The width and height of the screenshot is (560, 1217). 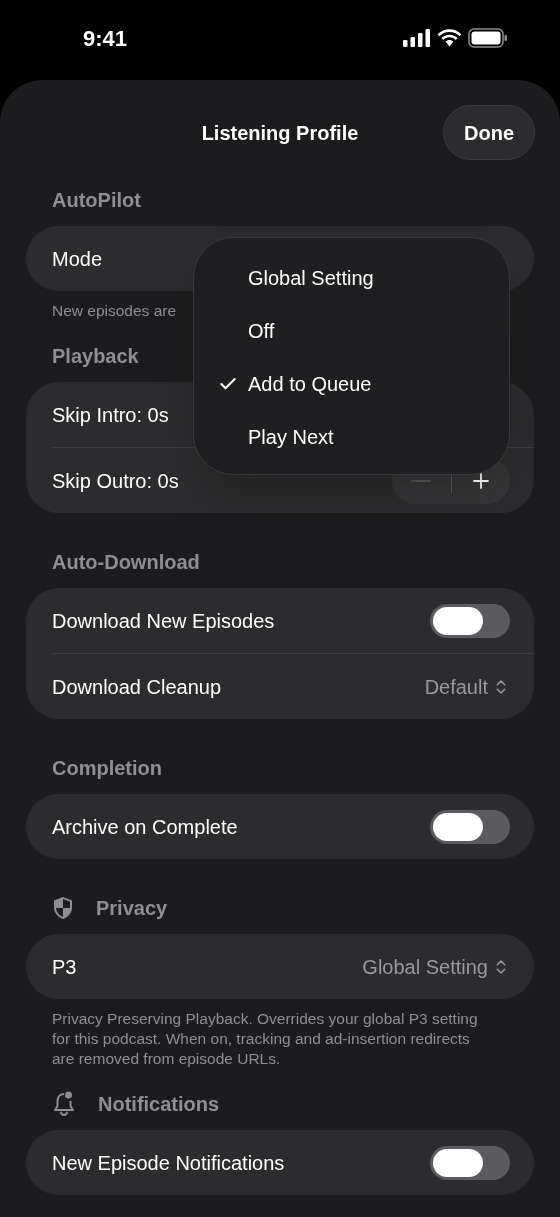 I want to click on section-header: Notifications, so click(x=159, y=1104).